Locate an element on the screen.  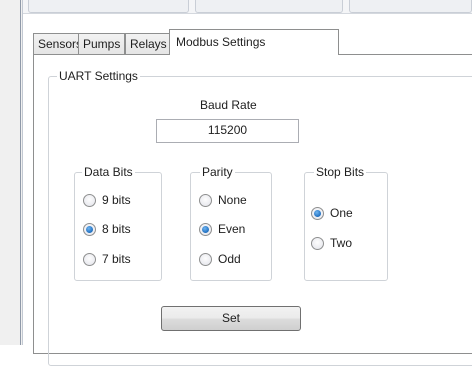
radio-label: Two is located at coordinates (341, 243).